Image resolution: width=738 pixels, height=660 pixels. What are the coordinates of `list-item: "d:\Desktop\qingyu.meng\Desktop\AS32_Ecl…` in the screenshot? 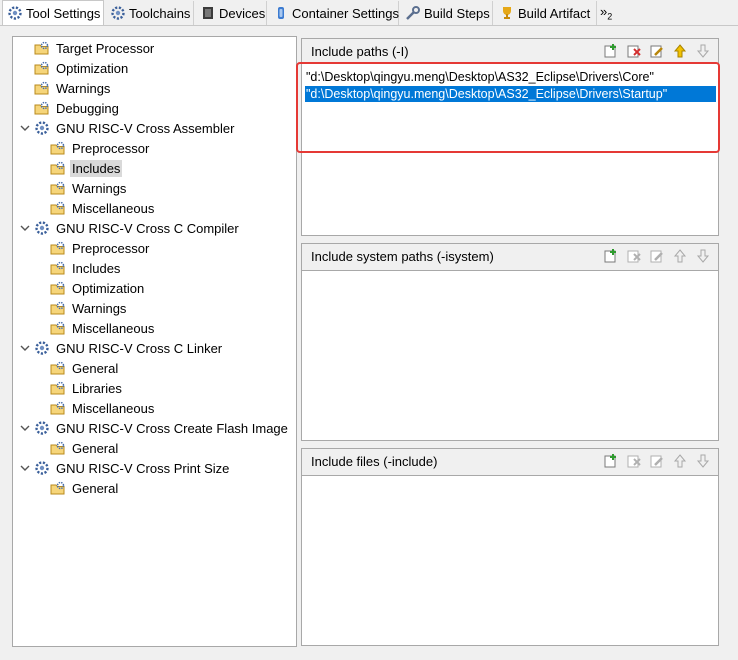 It's located at (510, 77).